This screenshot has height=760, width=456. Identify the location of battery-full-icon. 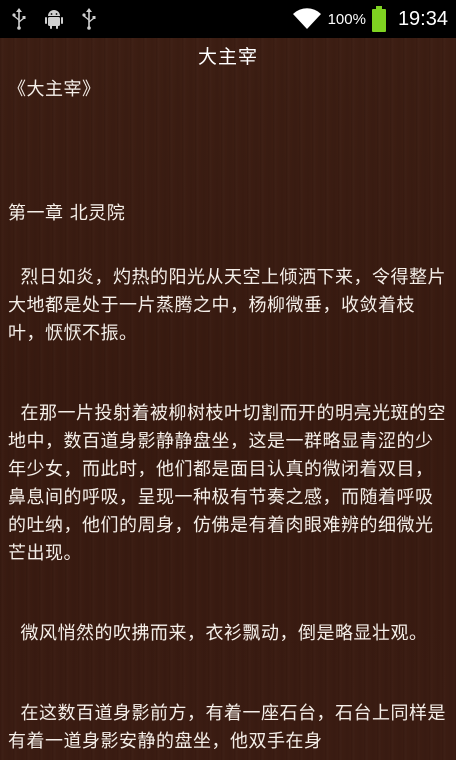
(378, 19).